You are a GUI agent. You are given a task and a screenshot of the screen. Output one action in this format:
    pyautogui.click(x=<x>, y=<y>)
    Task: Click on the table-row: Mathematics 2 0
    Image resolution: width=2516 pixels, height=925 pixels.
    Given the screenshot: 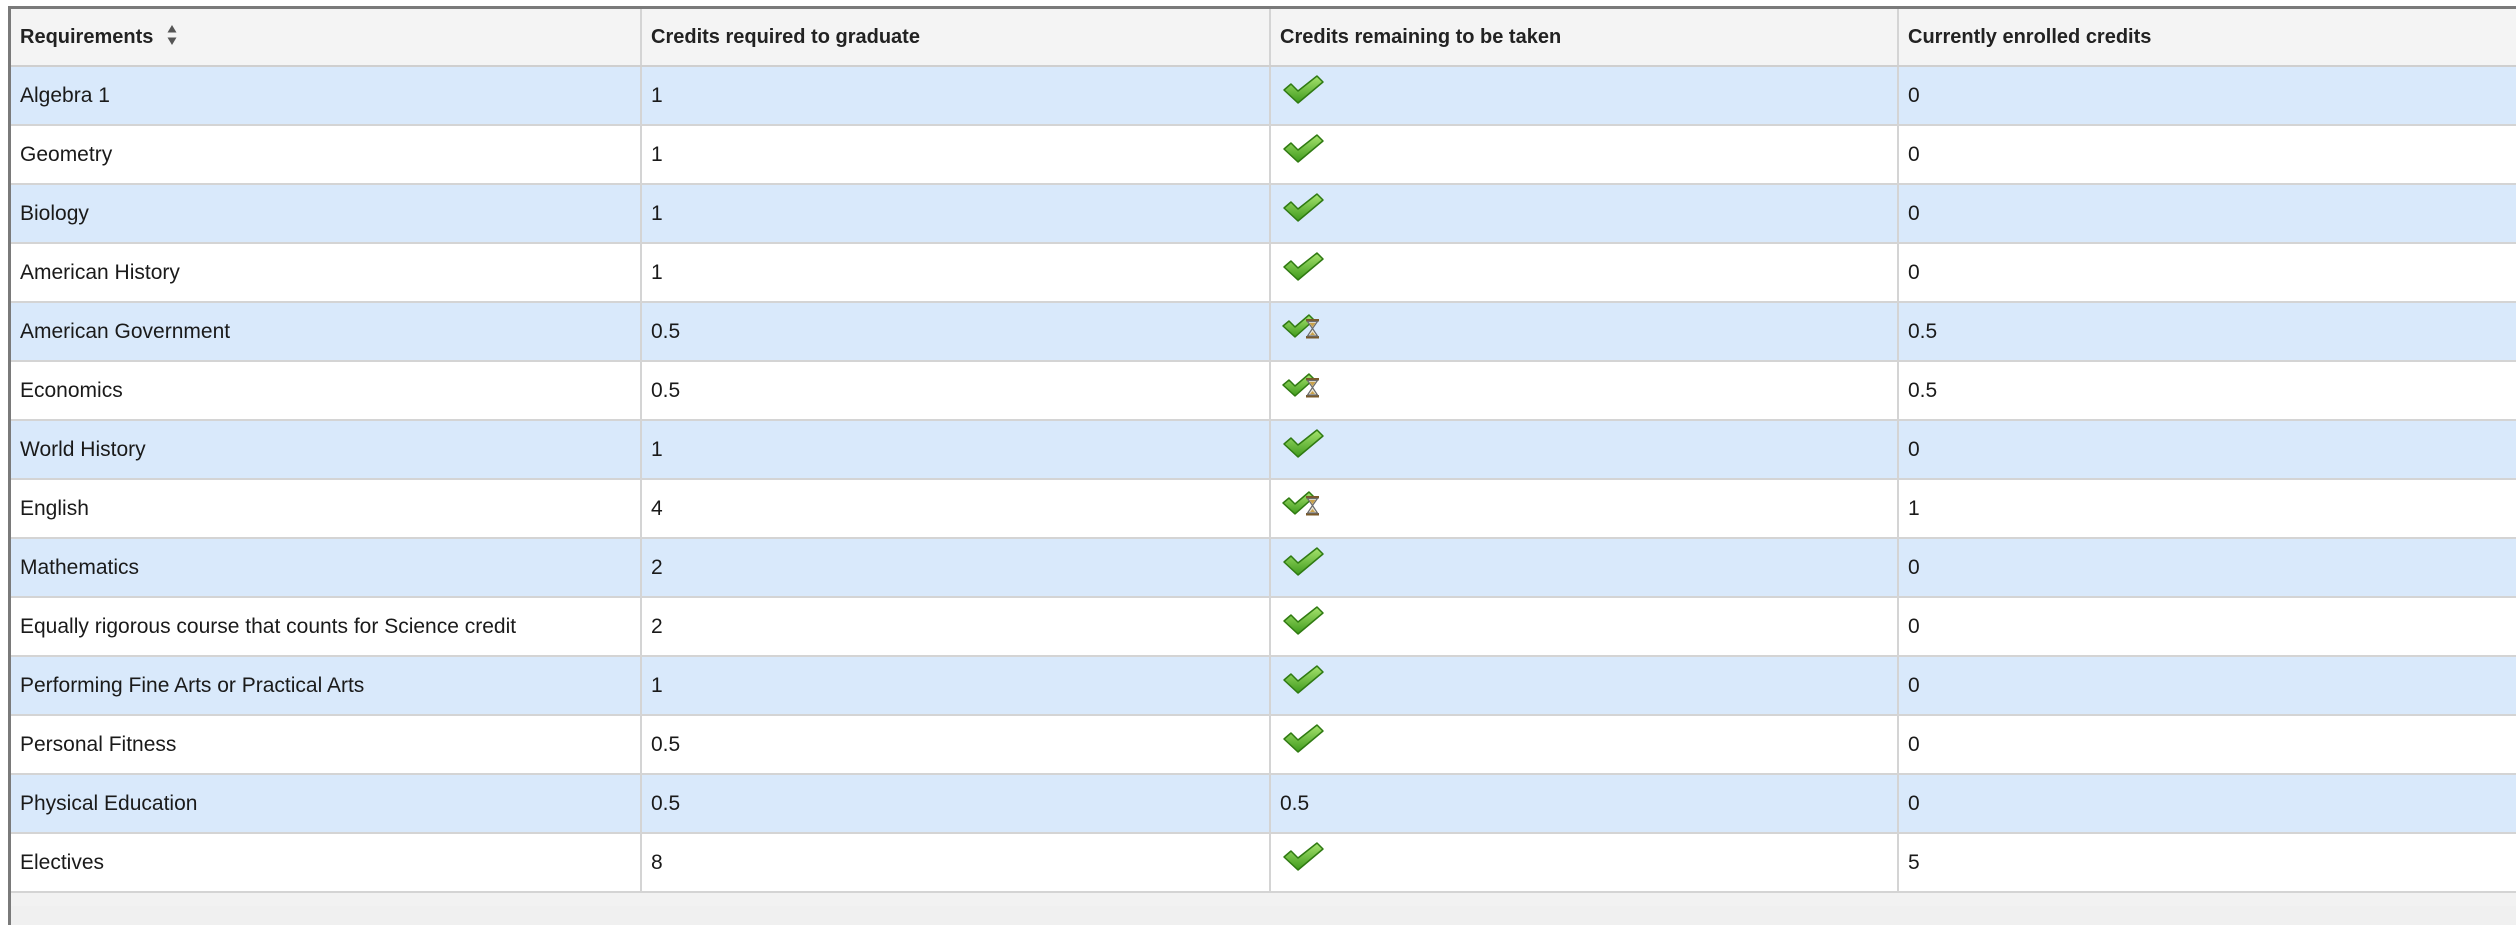 What is the action you would take?
    pyautogui.click(x=1263, y=568)
    